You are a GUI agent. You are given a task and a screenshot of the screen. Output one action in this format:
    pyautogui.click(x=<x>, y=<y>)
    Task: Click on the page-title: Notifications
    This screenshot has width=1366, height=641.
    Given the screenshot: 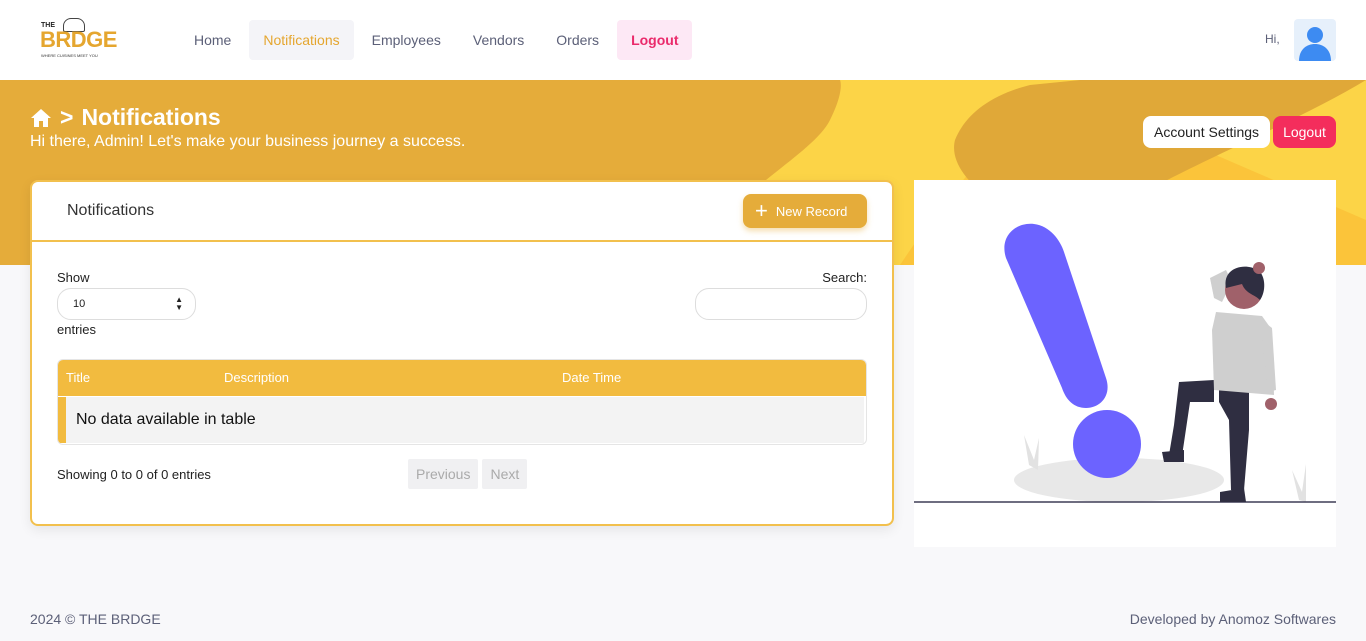 What is the action you would take?
    pyautogui.click(x=151, y=117)
    